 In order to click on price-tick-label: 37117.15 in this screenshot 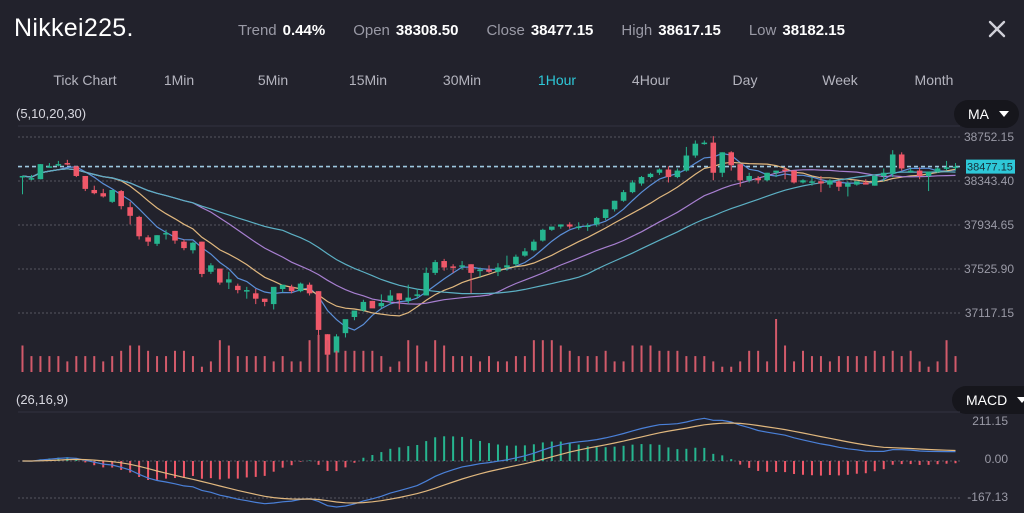, I will do `click(989, 313)`.